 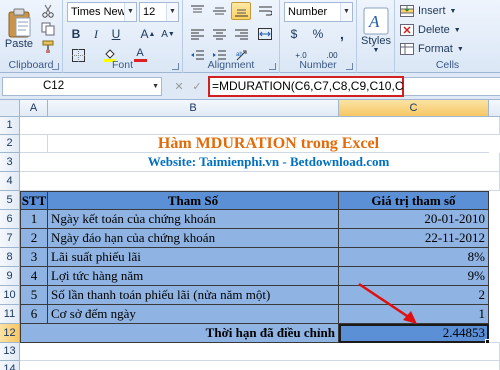 I want to click on align-center-button, so click(x=219, y=34).